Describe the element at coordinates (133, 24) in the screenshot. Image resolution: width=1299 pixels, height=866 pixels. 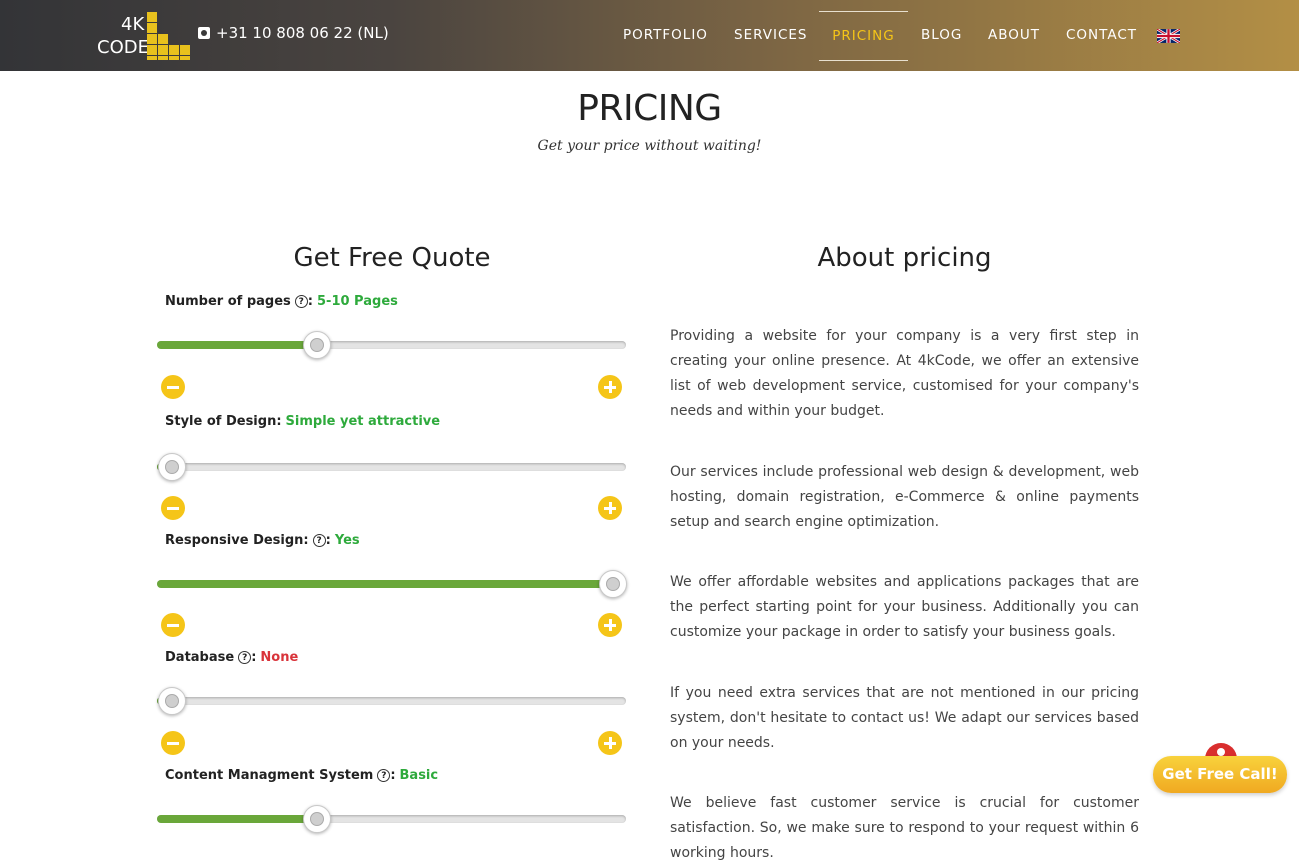
I see `logo-text-top: 4K` at that location.